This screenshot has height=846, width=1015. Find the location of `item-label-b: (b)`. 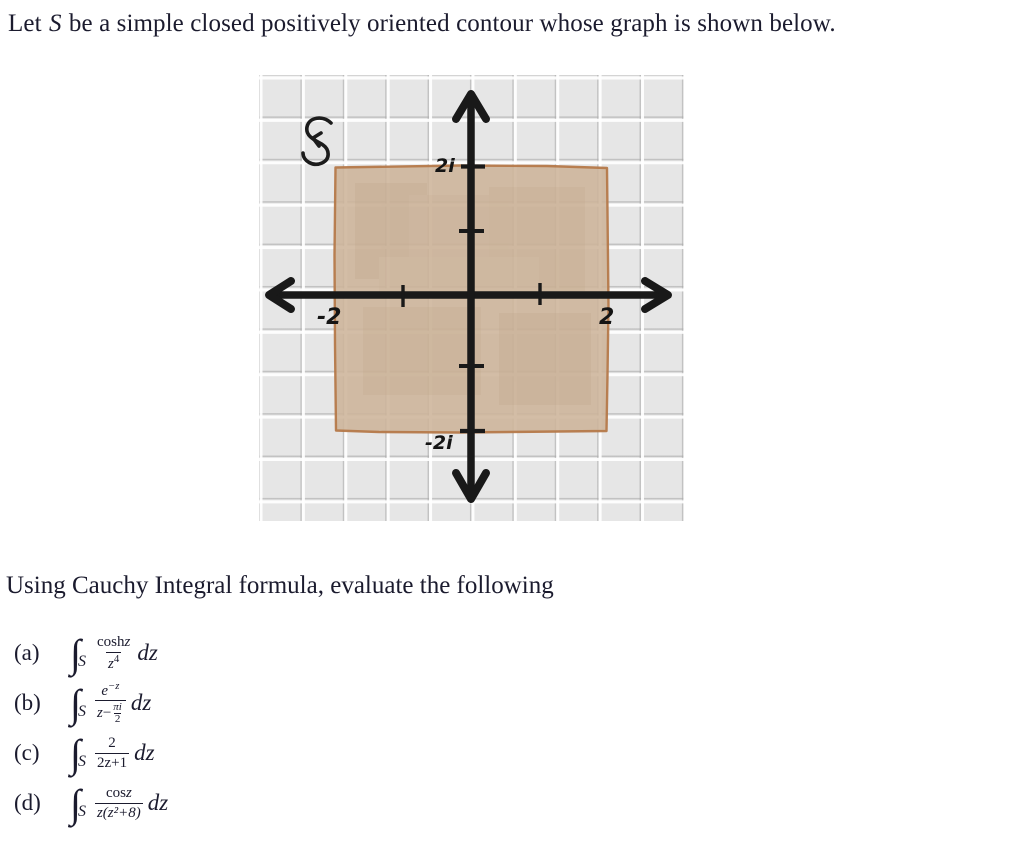

item-label-b: (b) is located at coordinates (27, 702).